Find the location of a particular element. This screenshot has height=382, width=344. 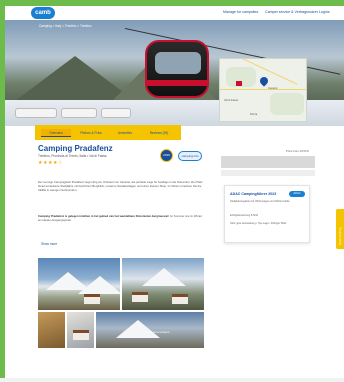

gondola-cabin is located at coordinates (177, 69).